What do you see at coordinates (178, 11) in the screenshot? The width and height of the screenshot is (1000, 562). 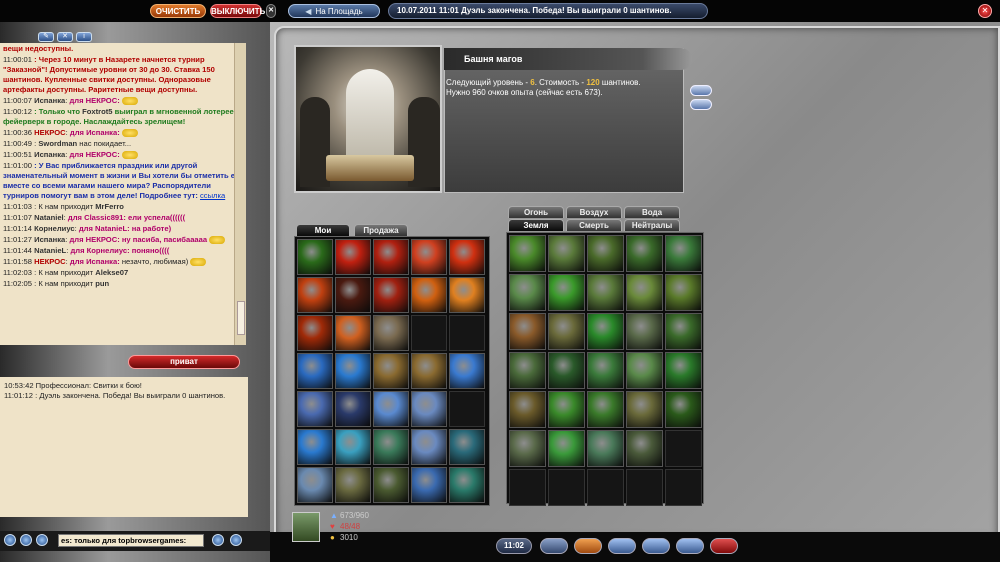 I see `clear-chat-button: ОЧИСТИТЬ` at bounding box center [178, 11].